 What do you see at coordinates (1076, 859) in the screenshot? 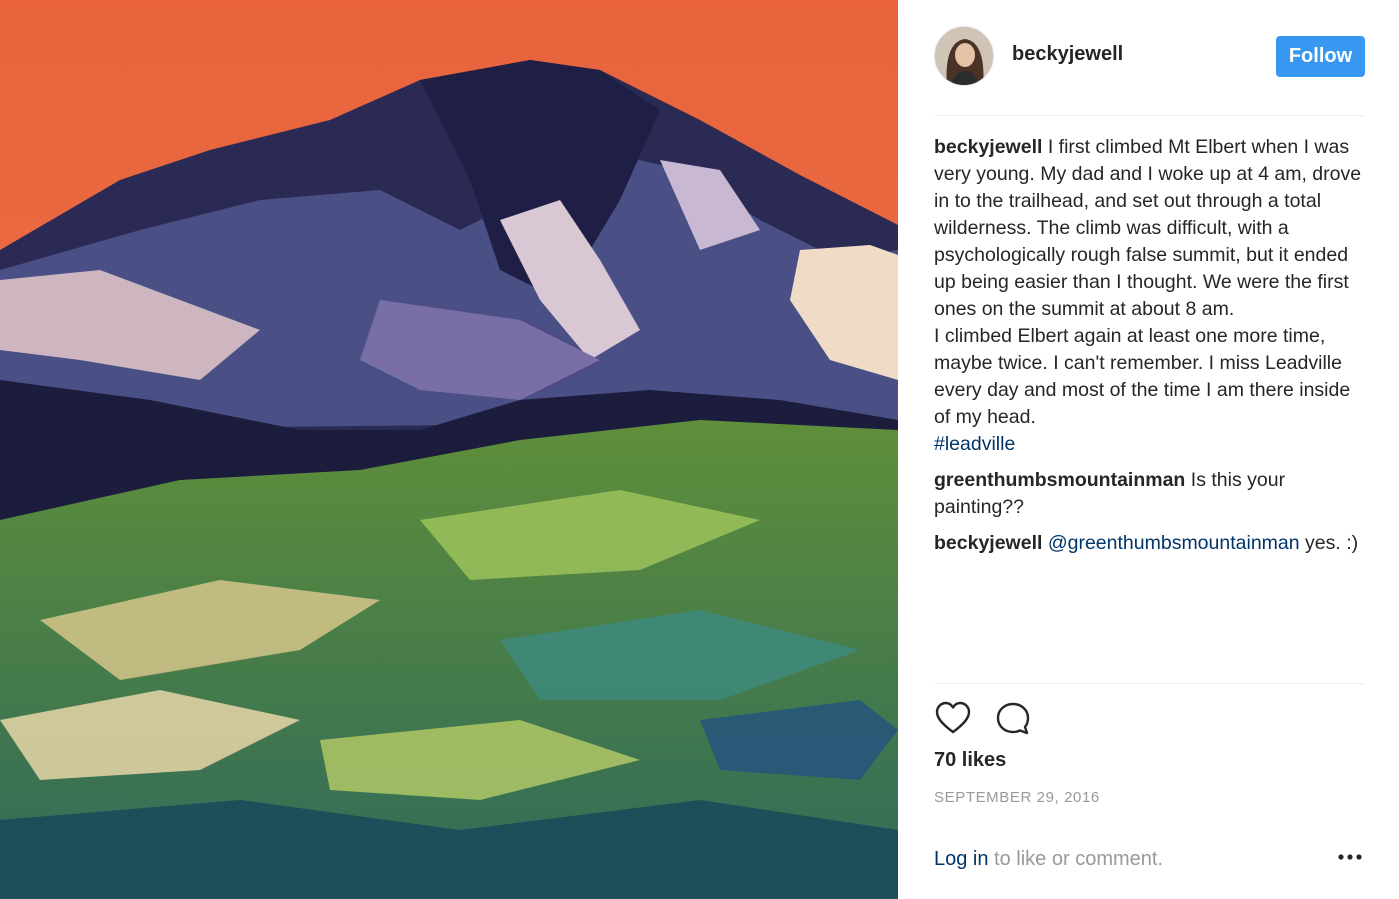
I see `login-prompt-text: to like or comment.` at bounding box center [1076, 859].